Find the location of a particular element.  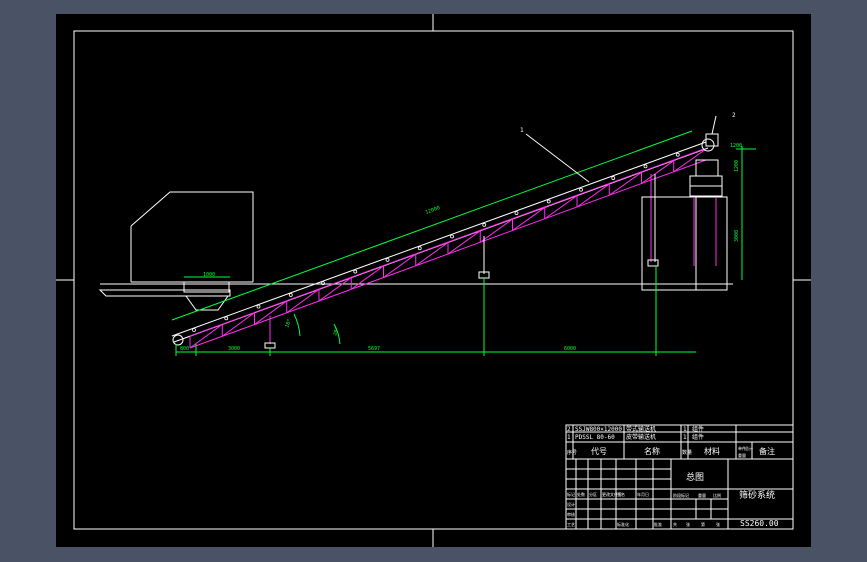

sign-row-label: 批准 is located at coordinates (658, 524).